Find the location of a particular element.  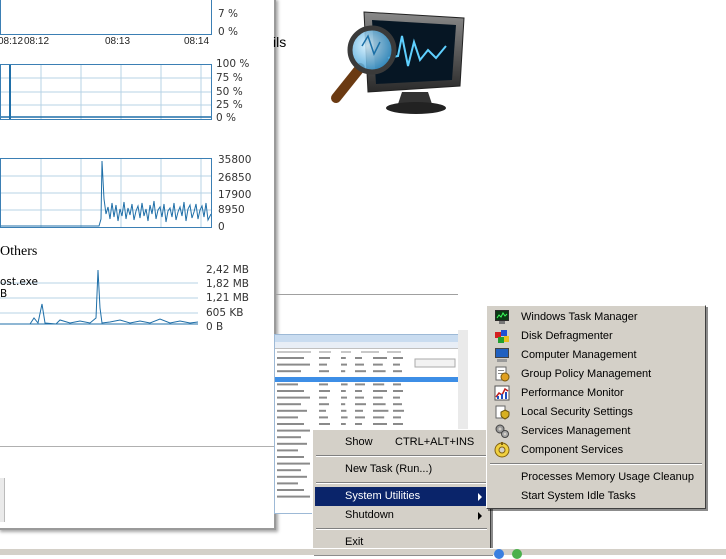

submenu-item-disk-defragmenter: Disk Defragmenter is located at coordinates (596, 336).